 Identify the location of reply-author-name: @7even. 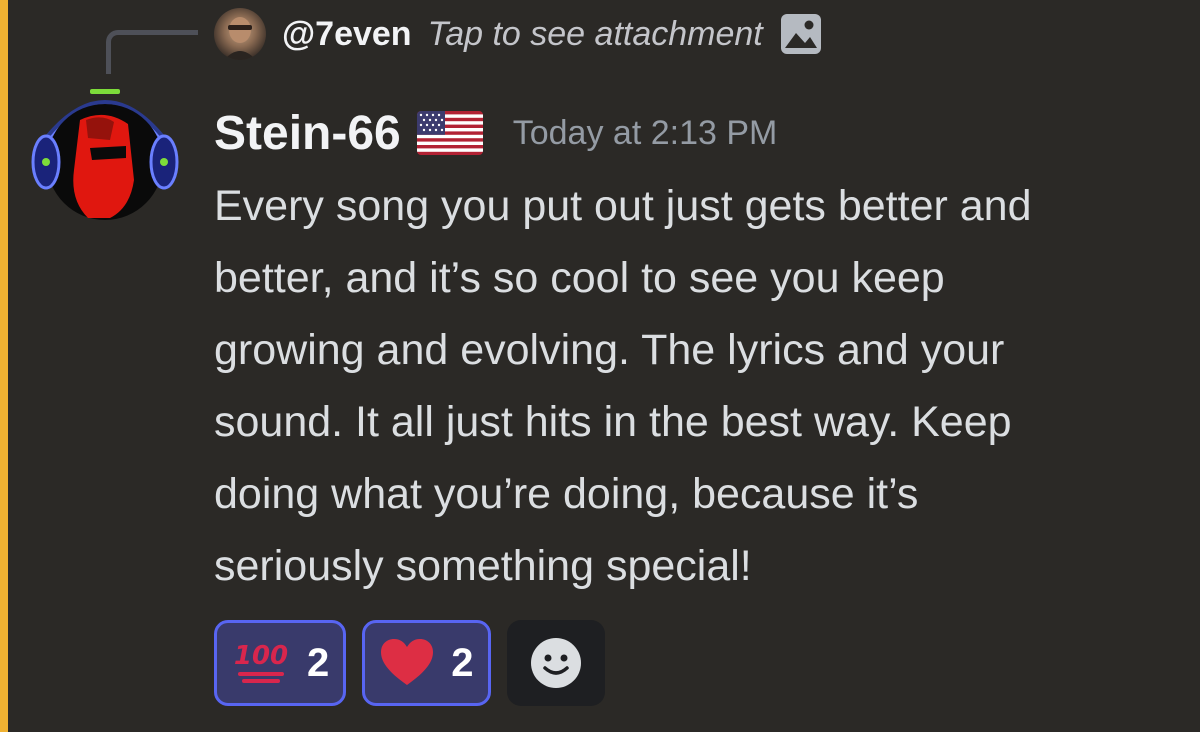
(347, 34).